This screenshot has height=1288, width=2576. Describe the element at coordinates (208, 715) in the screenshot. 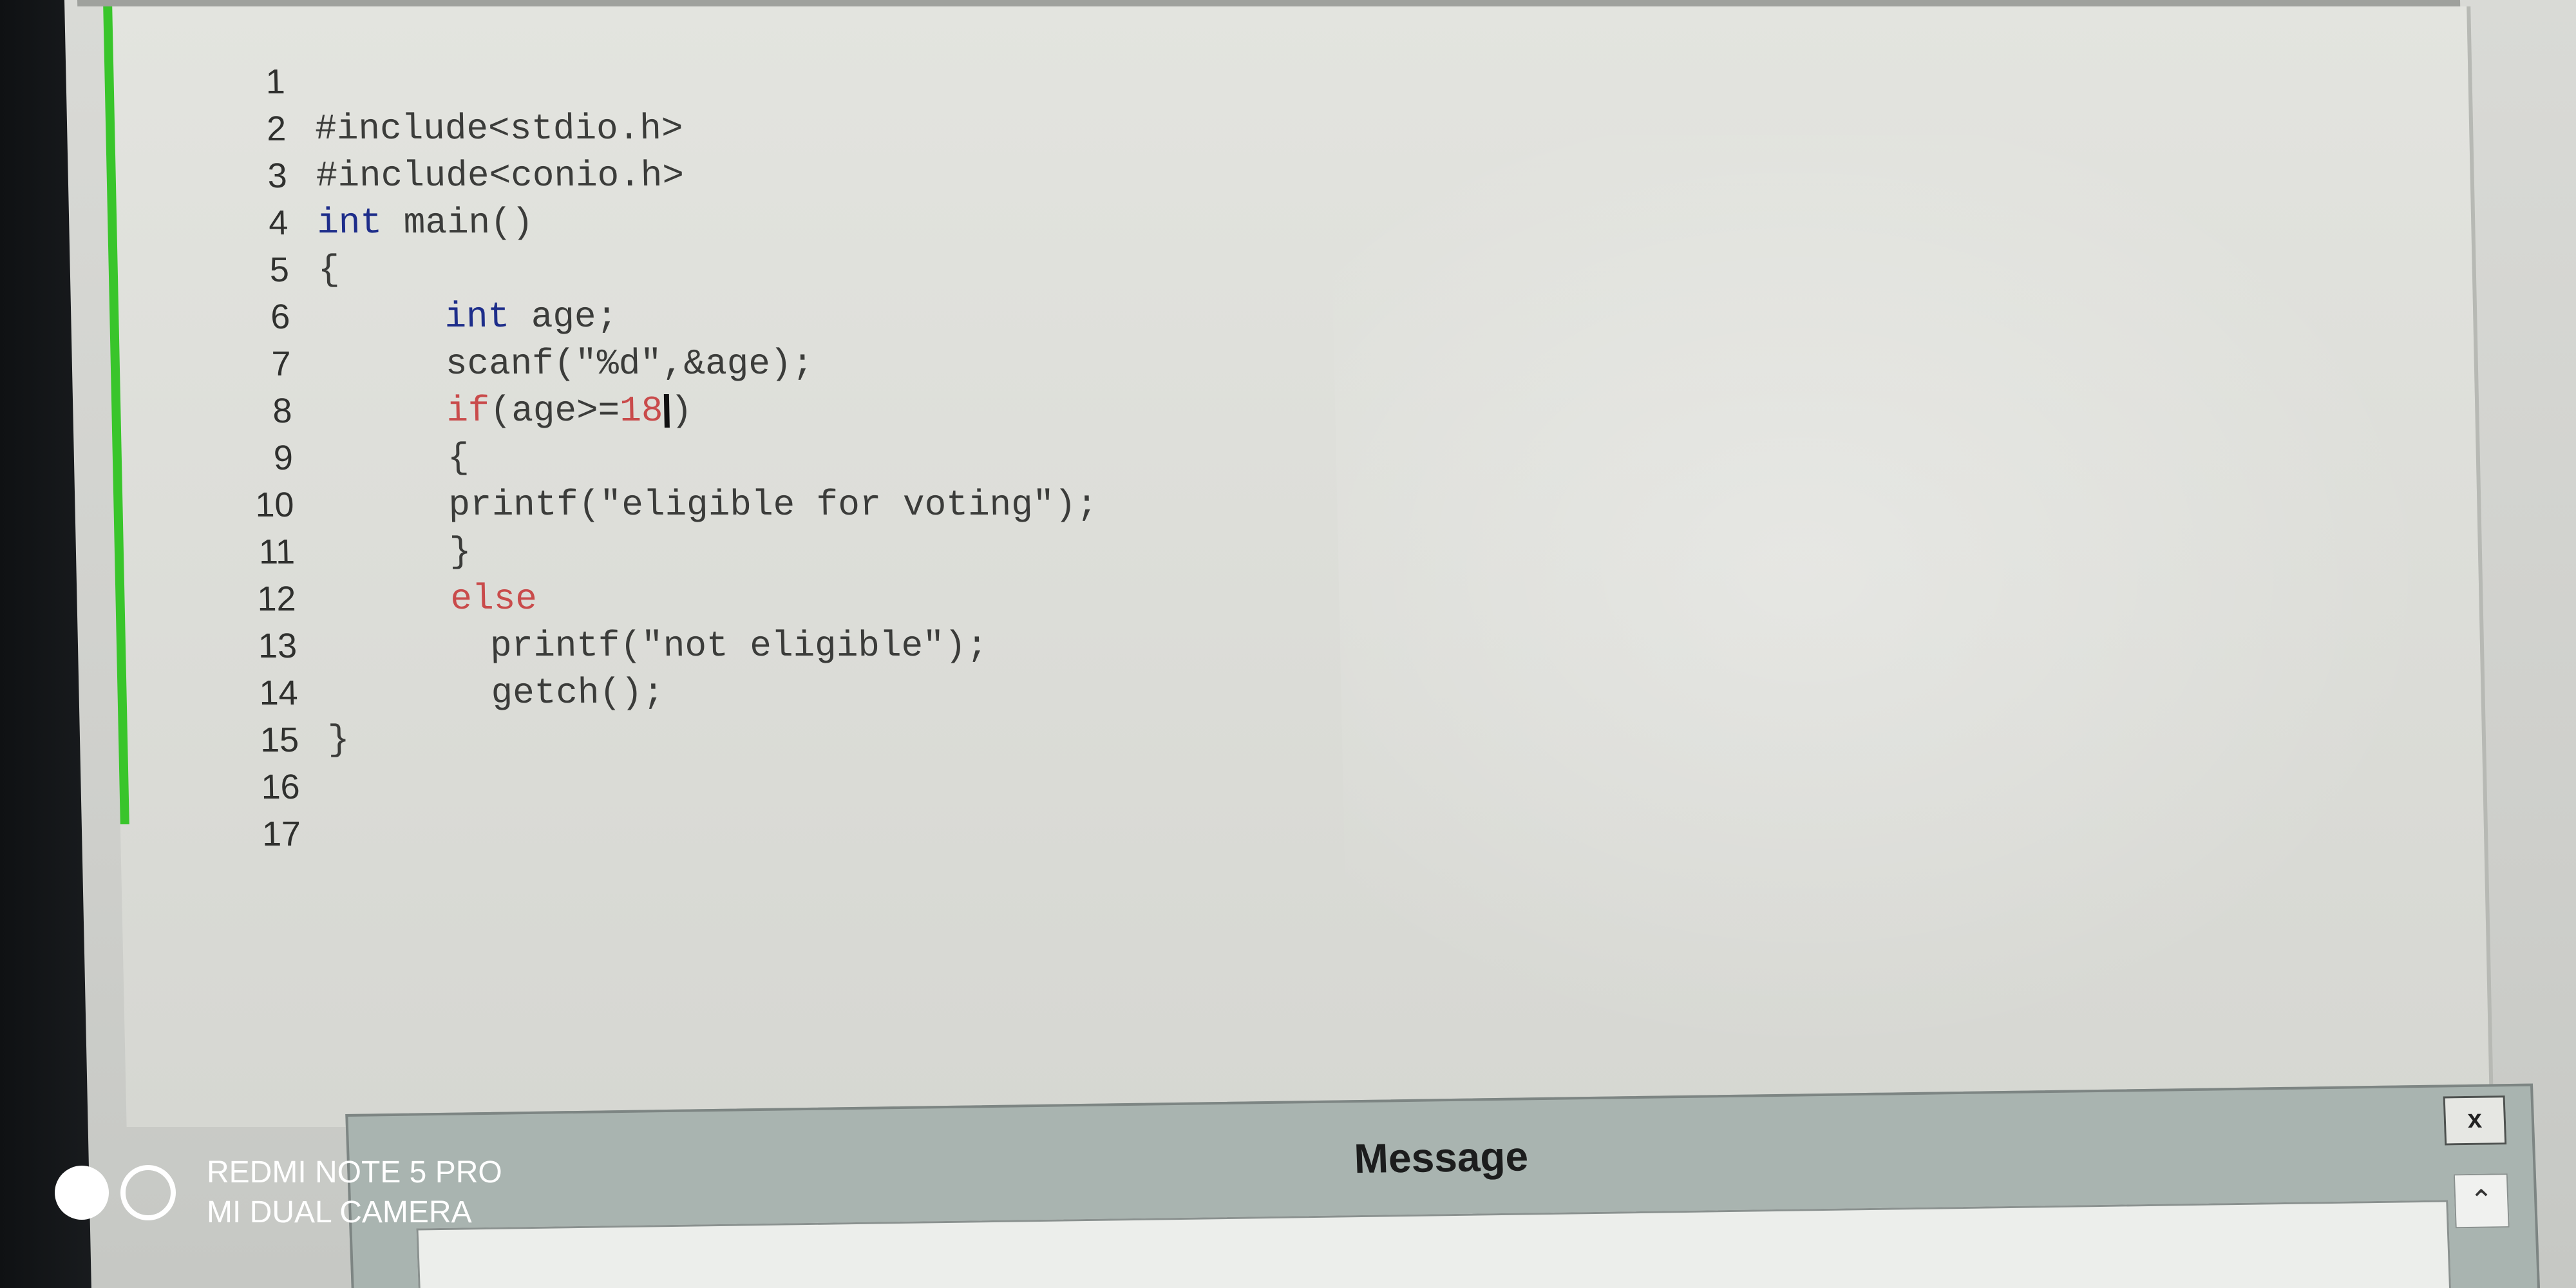

I see `code-line: 15` at that location.